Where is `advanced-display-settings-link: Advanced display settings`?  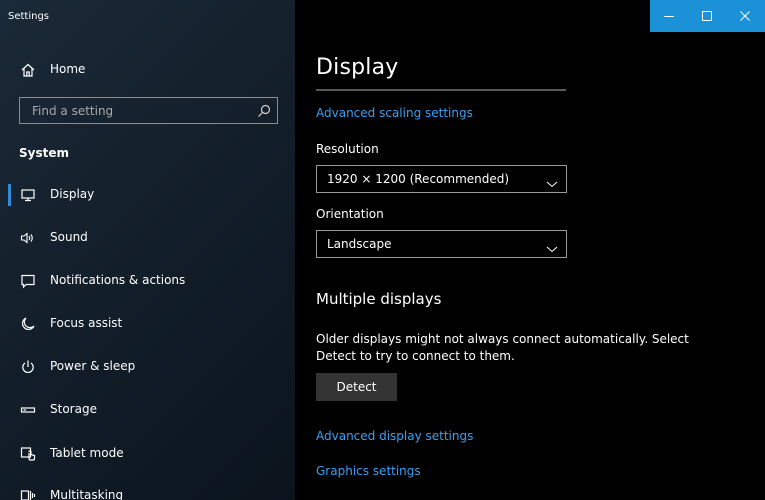 advanced-display-settings-link: Advanced display settings is located at coordinates (394, 436).